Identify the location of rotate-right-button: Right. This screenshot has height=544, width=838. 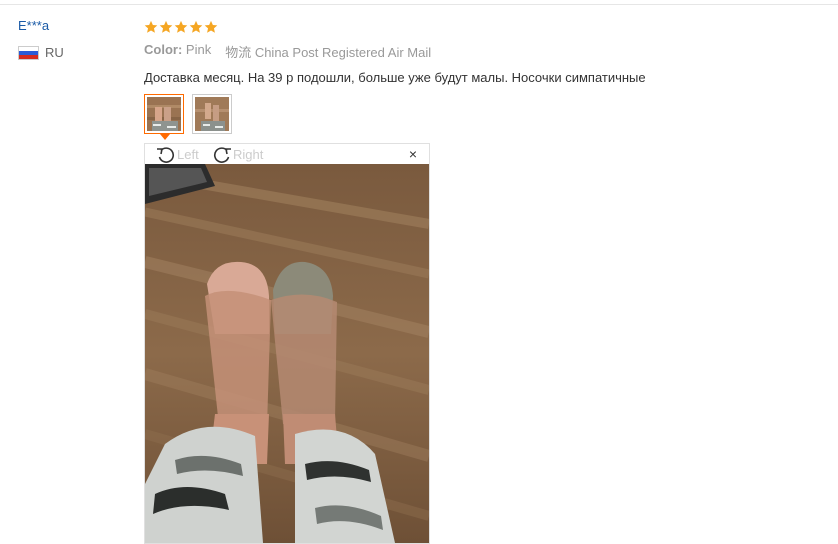
(237, 154).